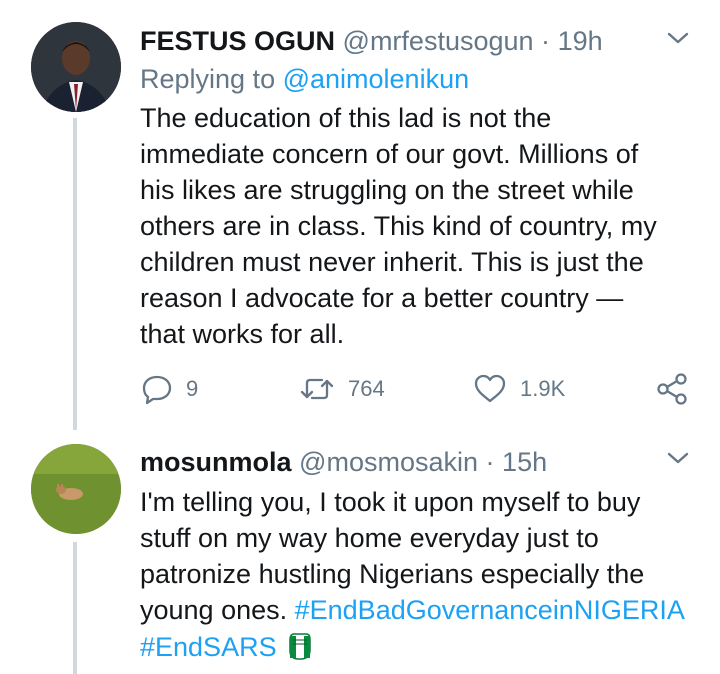 This screenshot has height=674, width=720. Describe the element at coordinates (524, 462) in the screenshot. I see `timestamp: 15h` at that location.